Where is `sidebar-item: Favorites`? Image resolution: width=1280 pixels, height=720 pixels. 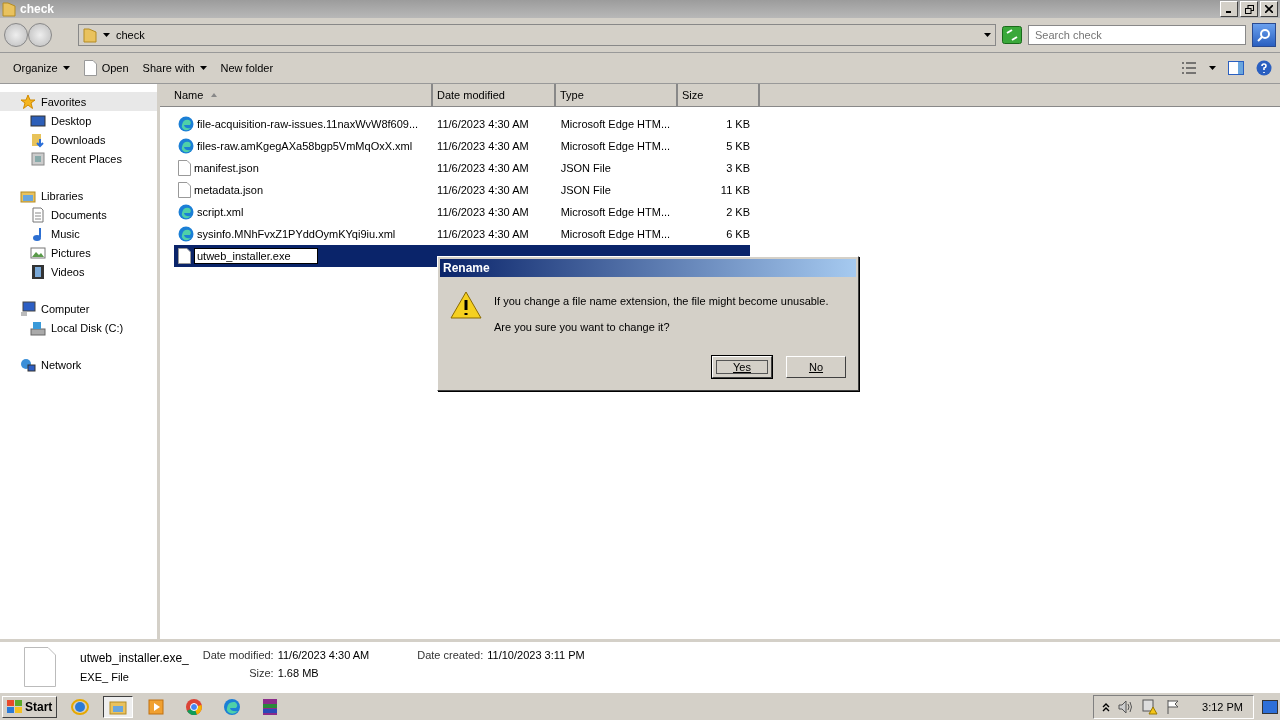 sidebar-item: Favorites is located at coordinates (78, 101).